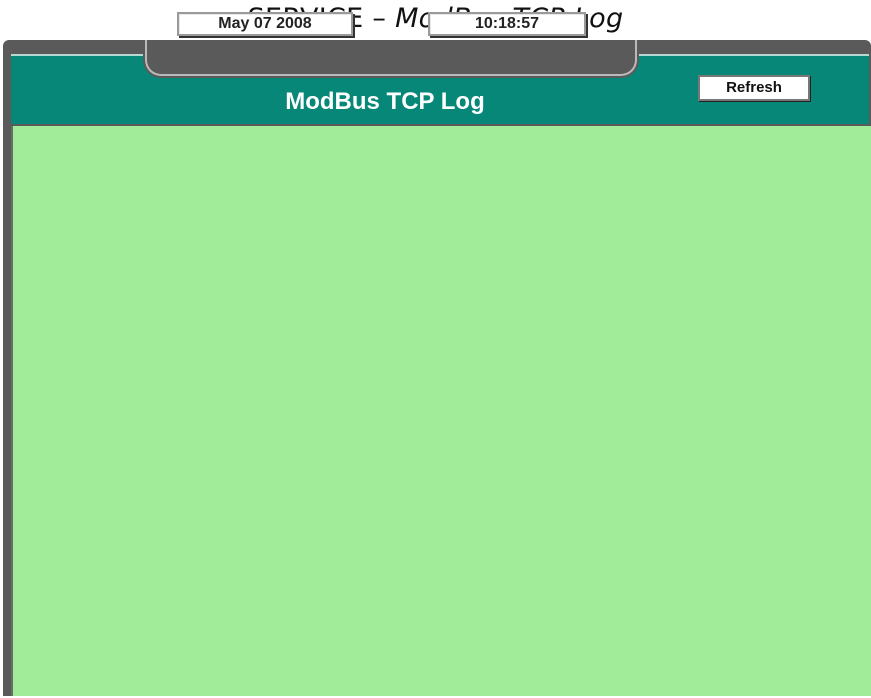  What do you see at coordinates (391, 59) in the screenshot?
I see `datetime-tab` at bounding box center [391, 59].